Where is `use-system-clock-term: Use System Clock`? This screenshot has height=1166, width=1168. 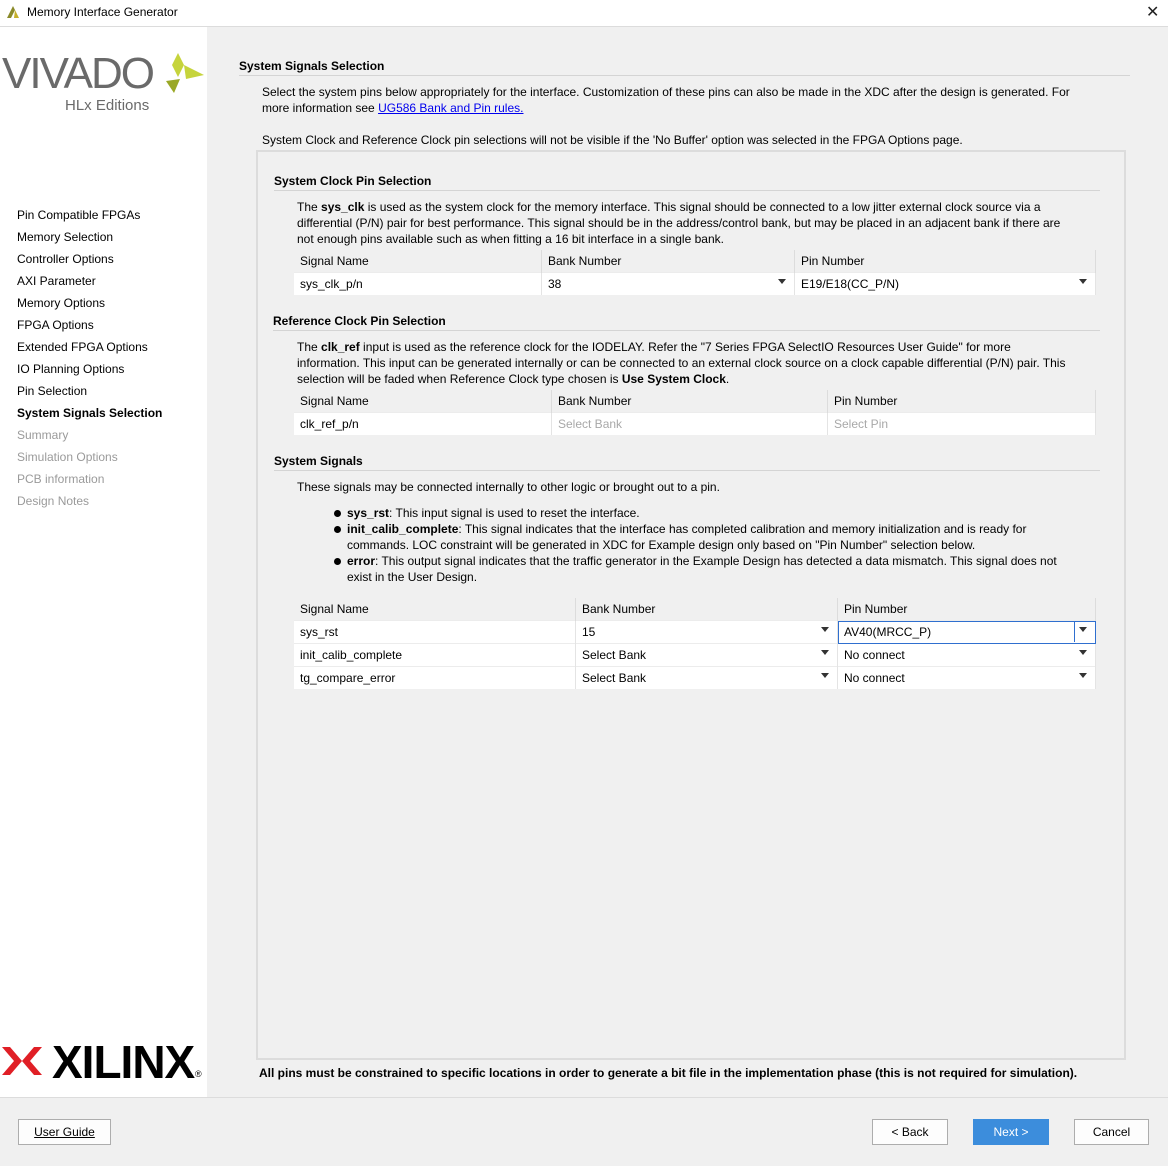 use-system-clock-term: Use System Clock is located at coordinates (673, 379).